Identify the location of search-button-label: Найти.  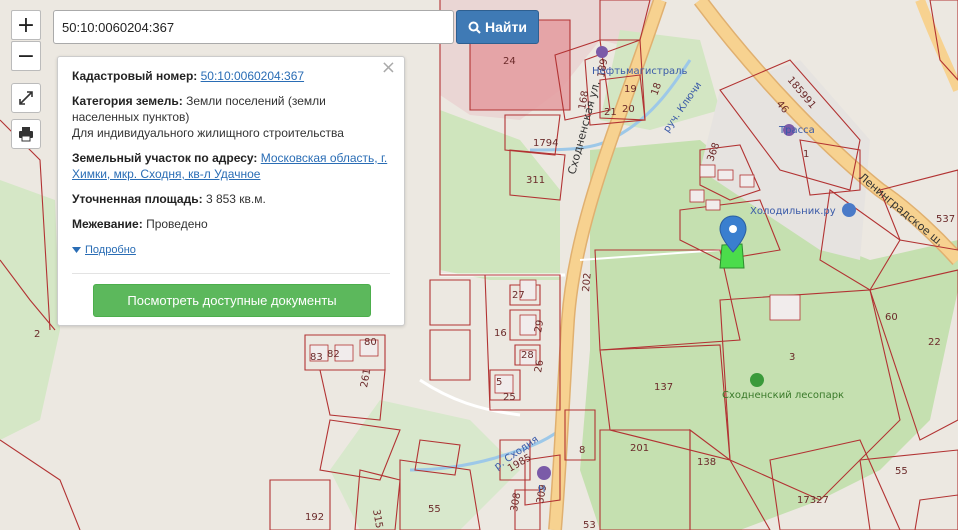
(506, 27).